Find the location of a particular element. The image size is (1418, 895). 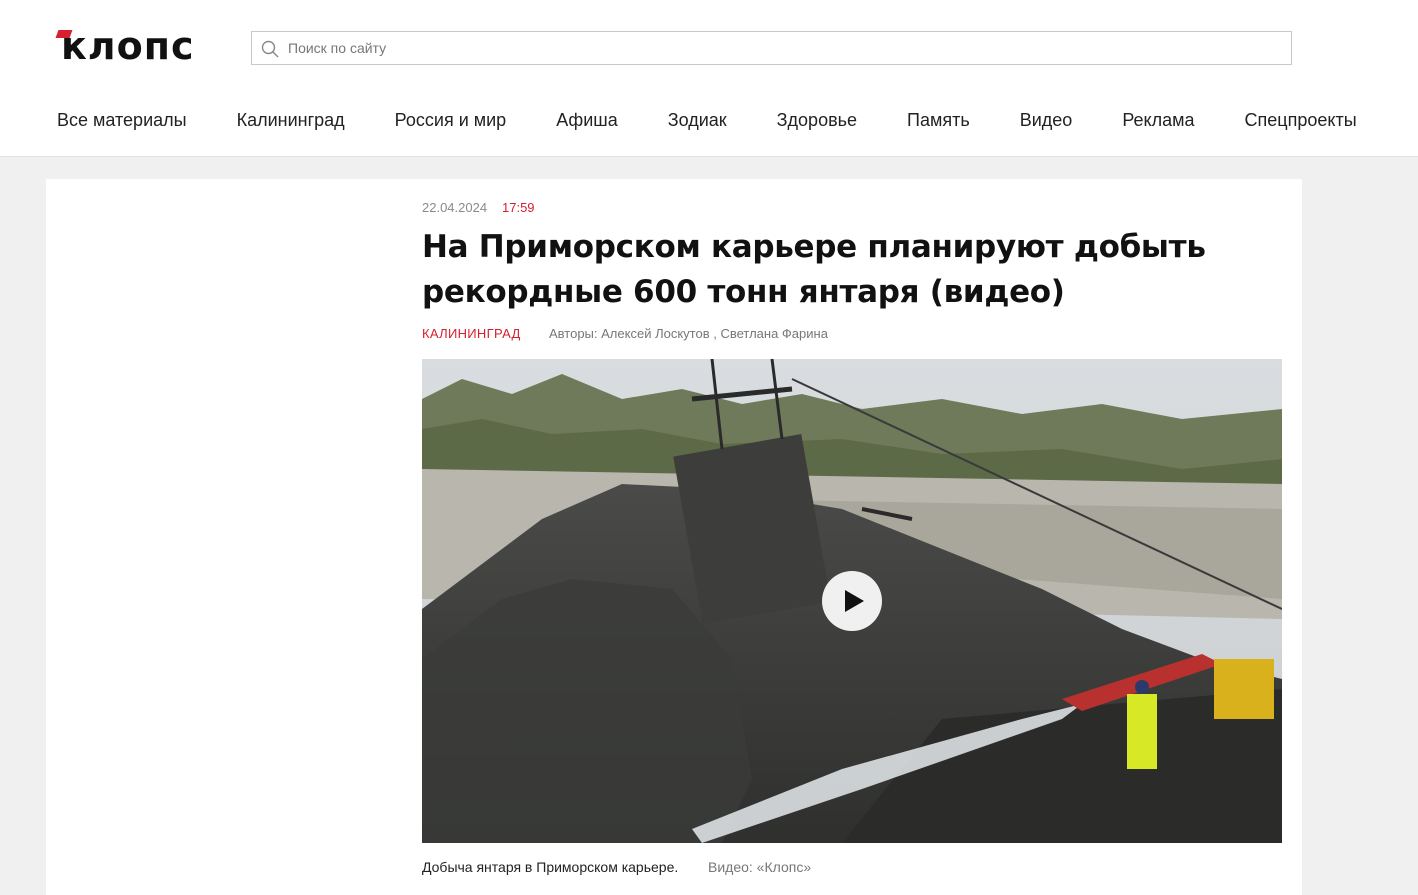

video-credit: Видео: «Клопс» is located at coordinates (760, 867).